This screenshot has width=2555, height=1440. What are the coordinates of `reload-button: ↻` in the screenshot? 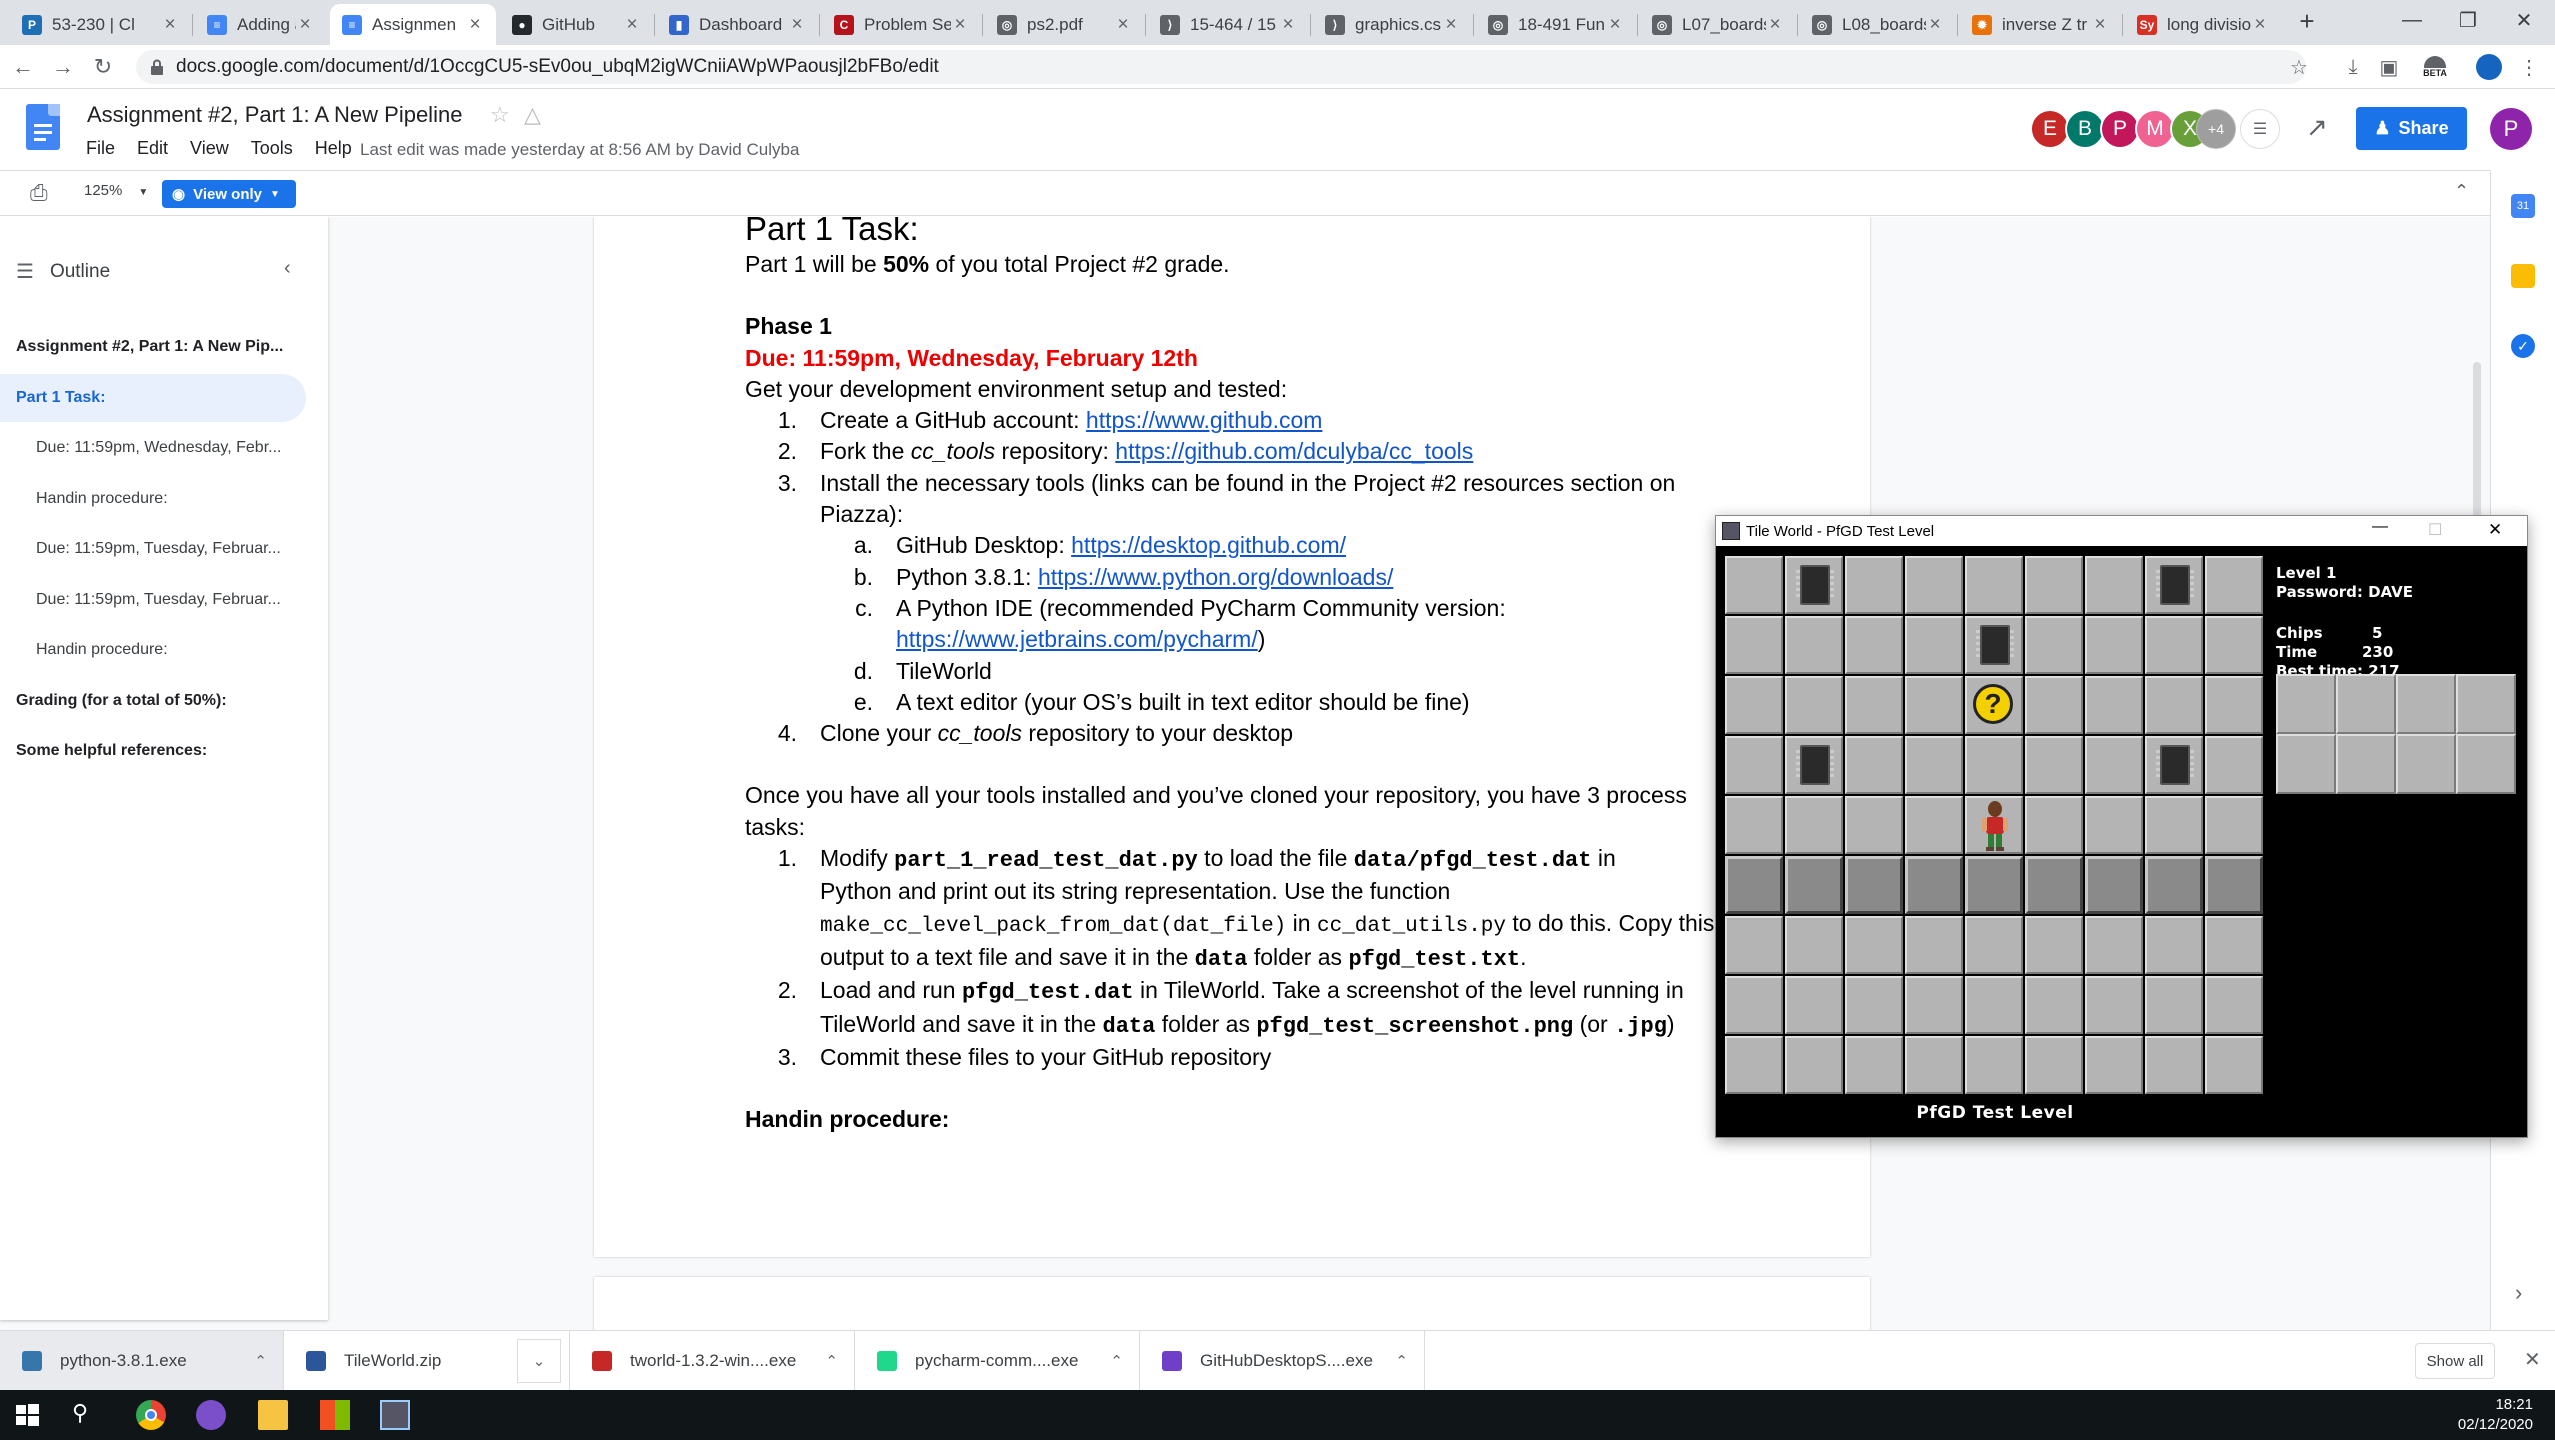 It's located at (103, 67).